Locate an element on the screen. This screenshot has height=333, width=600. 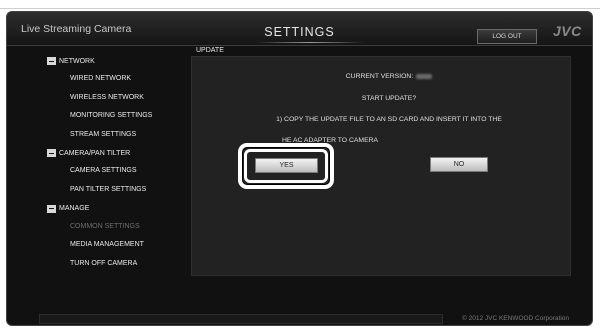
redacted-version is located at coordinates (424, 76).